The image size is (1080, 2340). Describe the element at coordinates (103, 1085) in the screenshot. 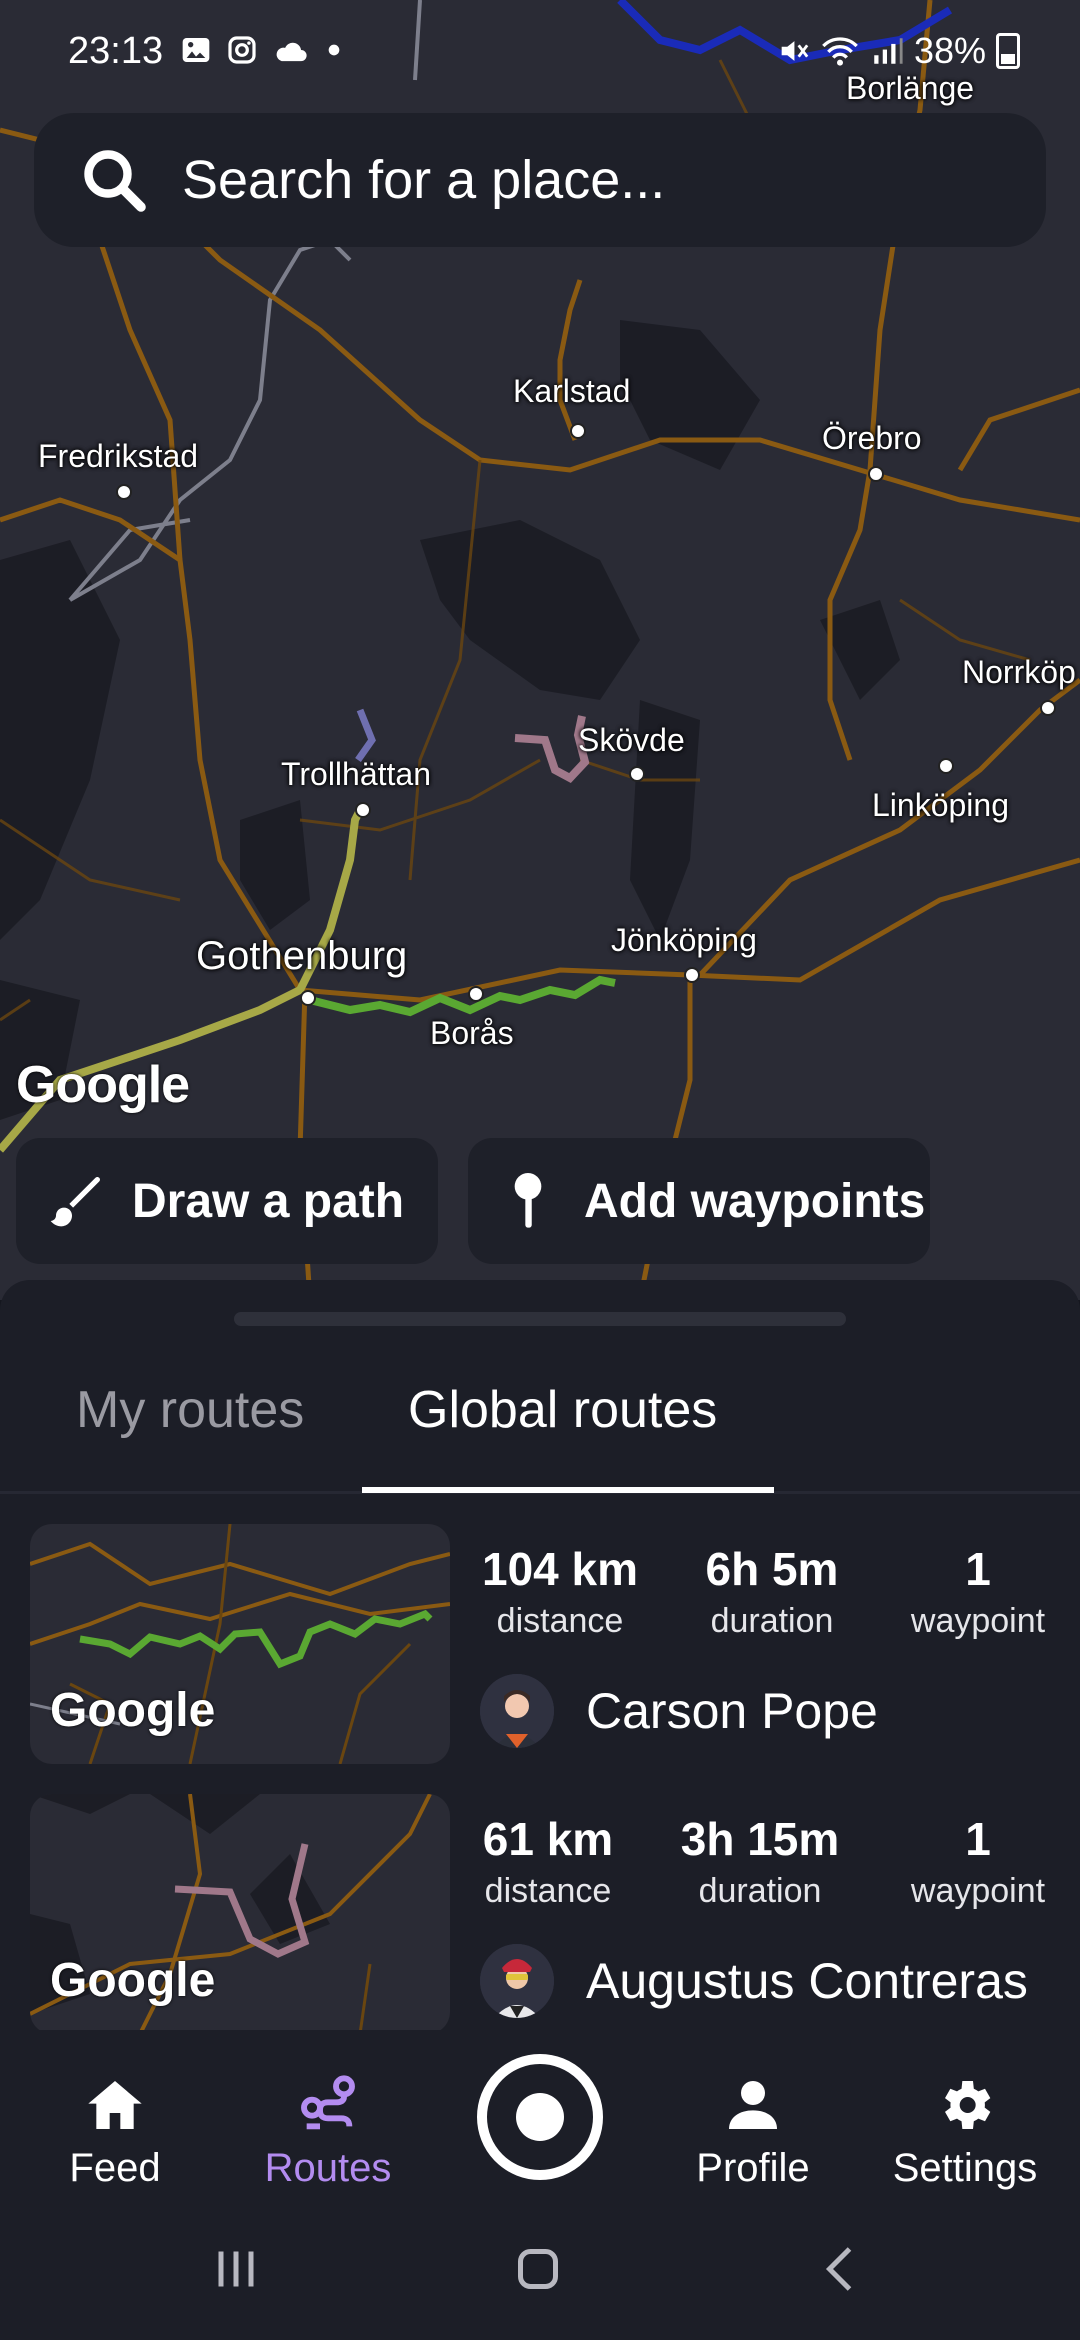

I see `google-attribution: Google` at that location.